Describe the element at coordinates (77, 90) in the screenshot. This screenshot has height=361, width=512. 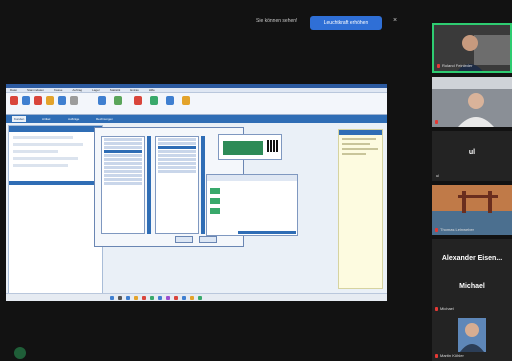
I see `menu-item: Auftrag` at that location.